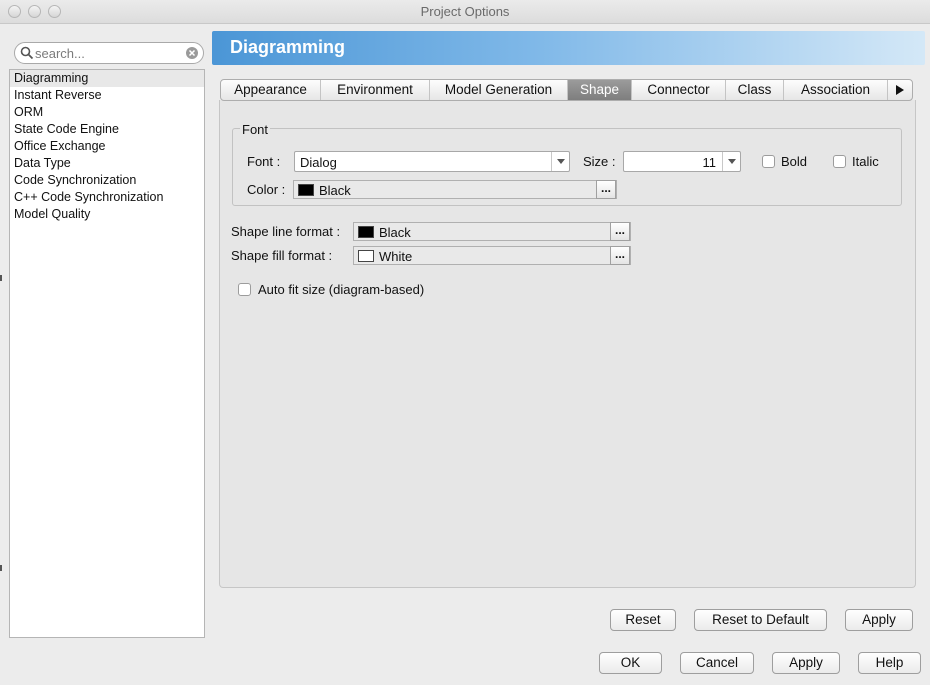  I want to click on size-dropdown-button, so click(731, 161).